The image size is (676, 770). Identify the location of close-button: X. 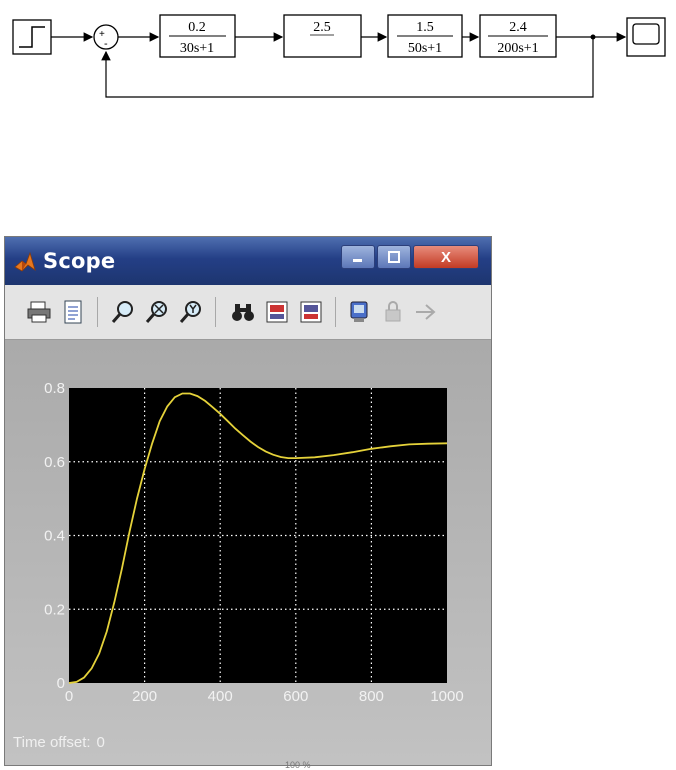
(446, 257).